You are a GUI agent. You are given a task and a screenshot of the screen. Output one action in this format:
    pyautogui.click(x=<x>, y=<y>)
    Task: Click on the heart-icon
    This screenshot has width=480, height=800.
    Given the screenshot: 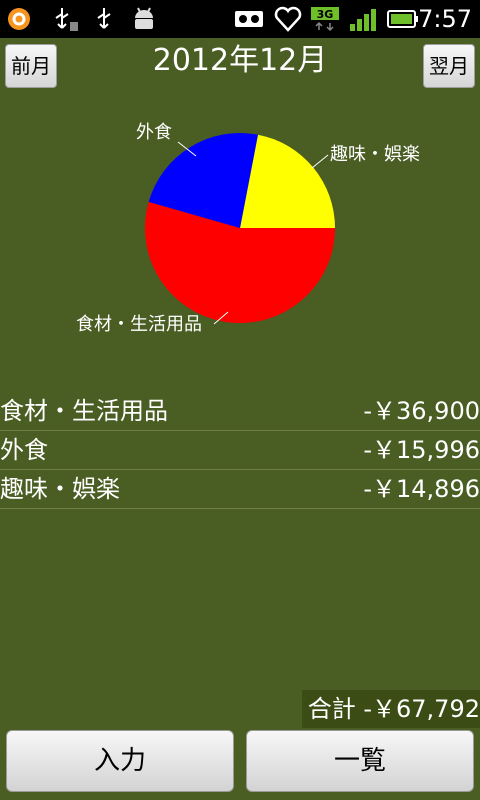 What is the action you would take?
    pyautogui.click(x=288, y=19)
    